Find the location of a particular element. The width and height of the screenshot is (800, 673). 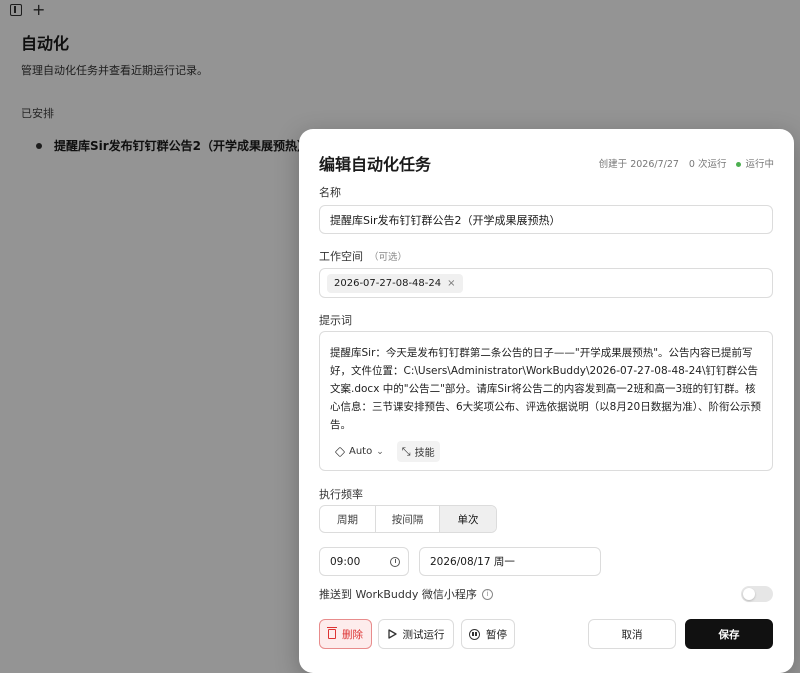

prompt-toolbar: Auto ⌄ ⤡ 技能 is located at coordinates (385, 451).